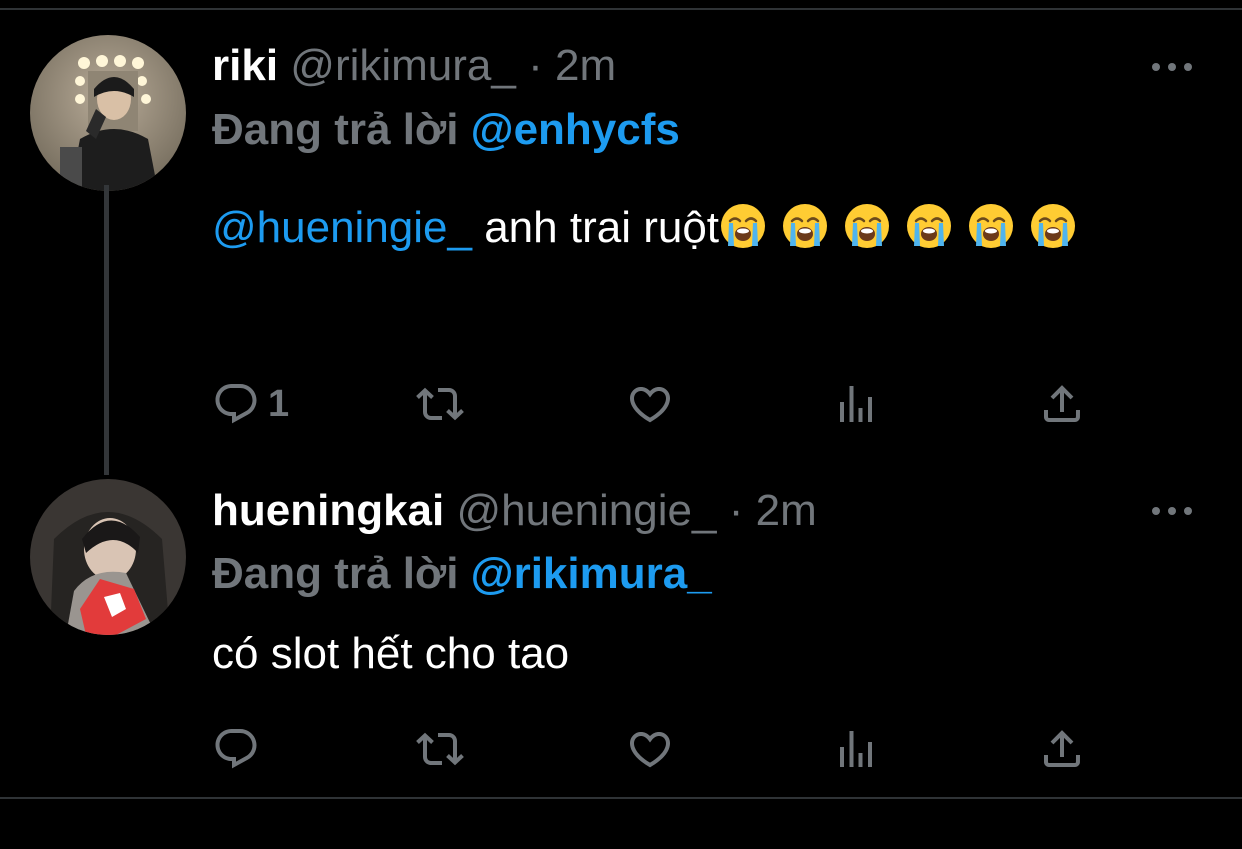 The height and width of the screenshot is (849, 1242). I want to click on tweet-text: @hueningie_ anh trai ruột, so click(707, 228).